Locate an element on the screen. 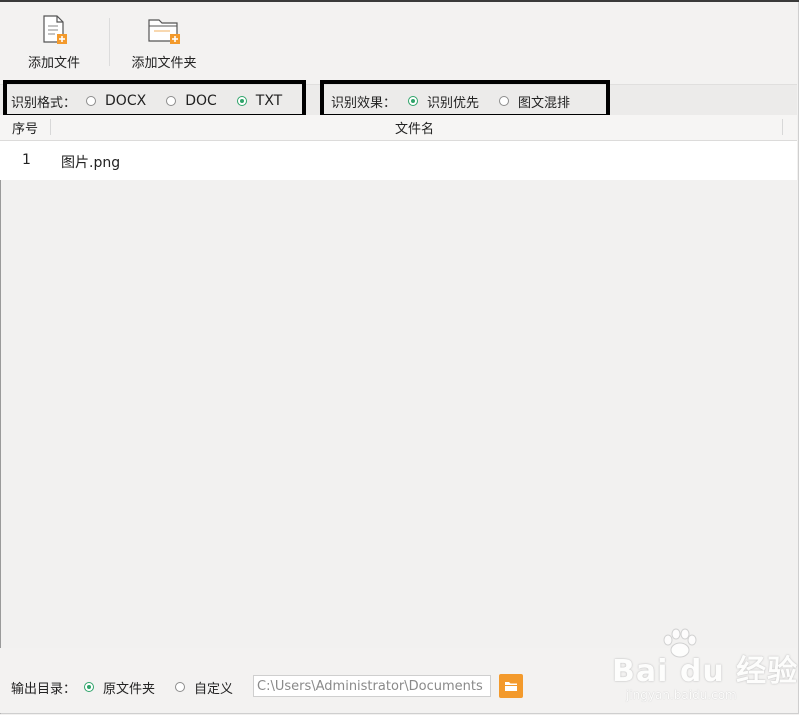 Image resolution: width=799 pixels, height=715 pixels. table-row: 1 图片.png is located at coordinates (398, 160).